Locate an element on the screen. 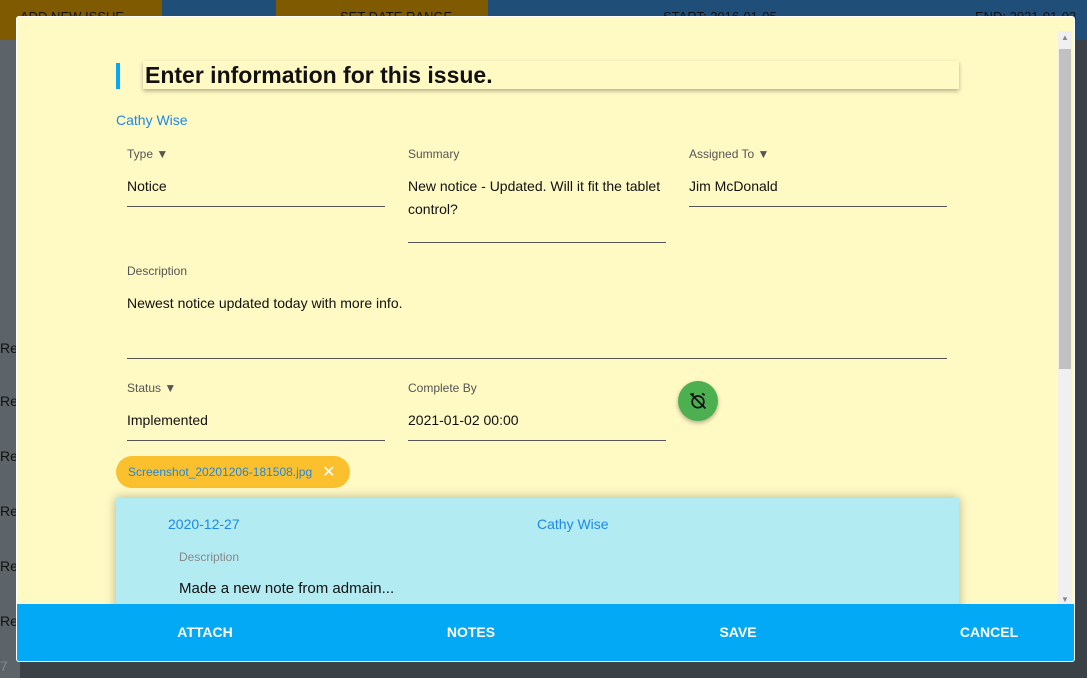 The width and height of the screenshot is (1087, 678). note-author: Cathy Wise is located at coordinates (573, 524).